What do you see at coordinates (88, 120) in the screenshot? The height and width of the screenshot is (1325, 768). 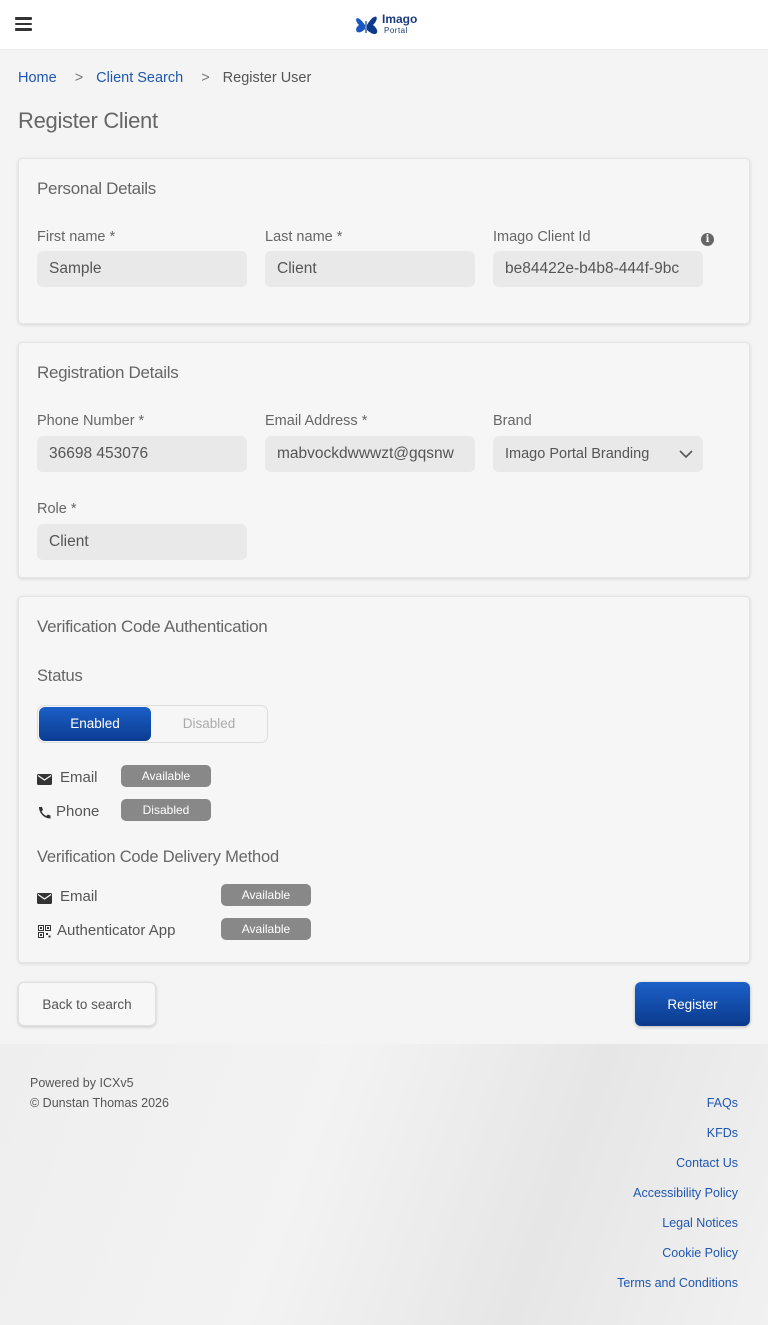 I see `page-title: Register Client` at bounding box center [88, 120].